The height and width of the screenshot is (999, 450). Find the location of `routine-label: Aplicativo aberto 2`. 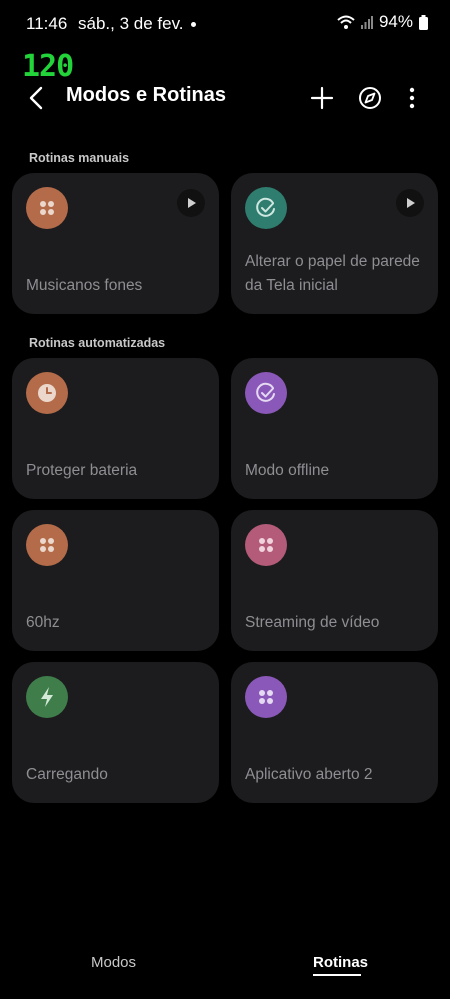

routine-label: Aplicativo aberto 2 is located at coordinates (309, 774).